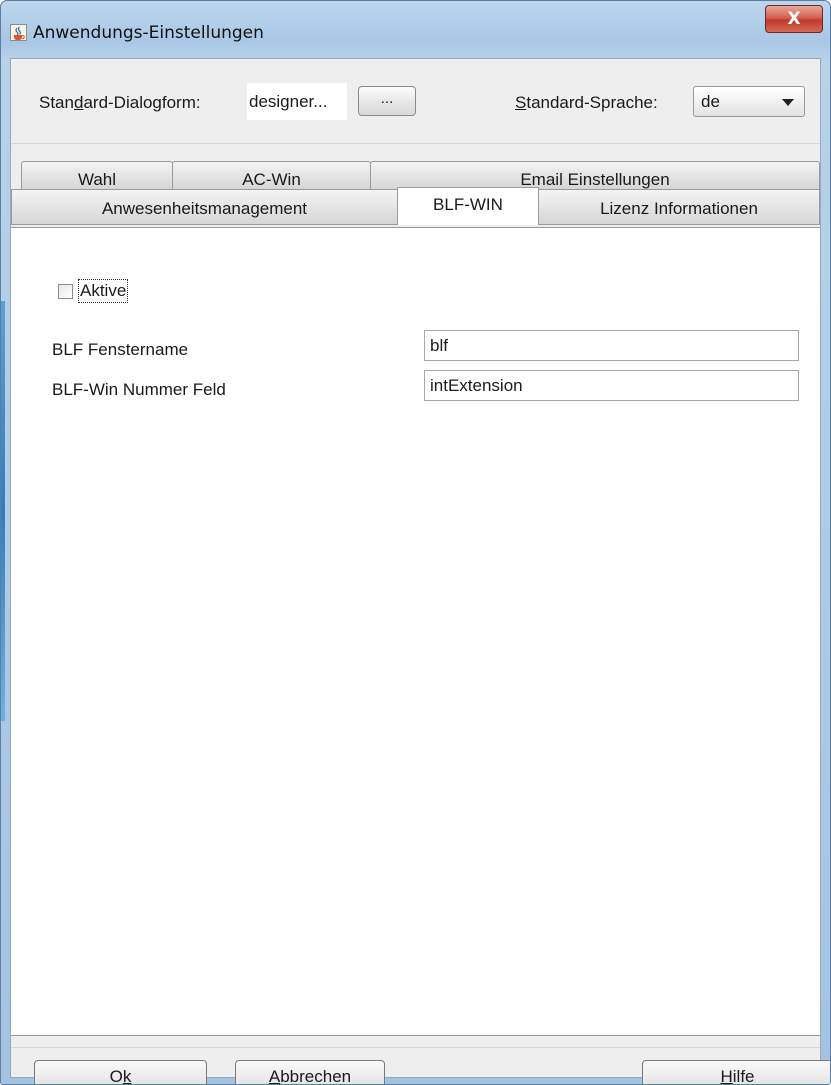  I want to click on blf-fenstername-field: blf, so click(611, 345).